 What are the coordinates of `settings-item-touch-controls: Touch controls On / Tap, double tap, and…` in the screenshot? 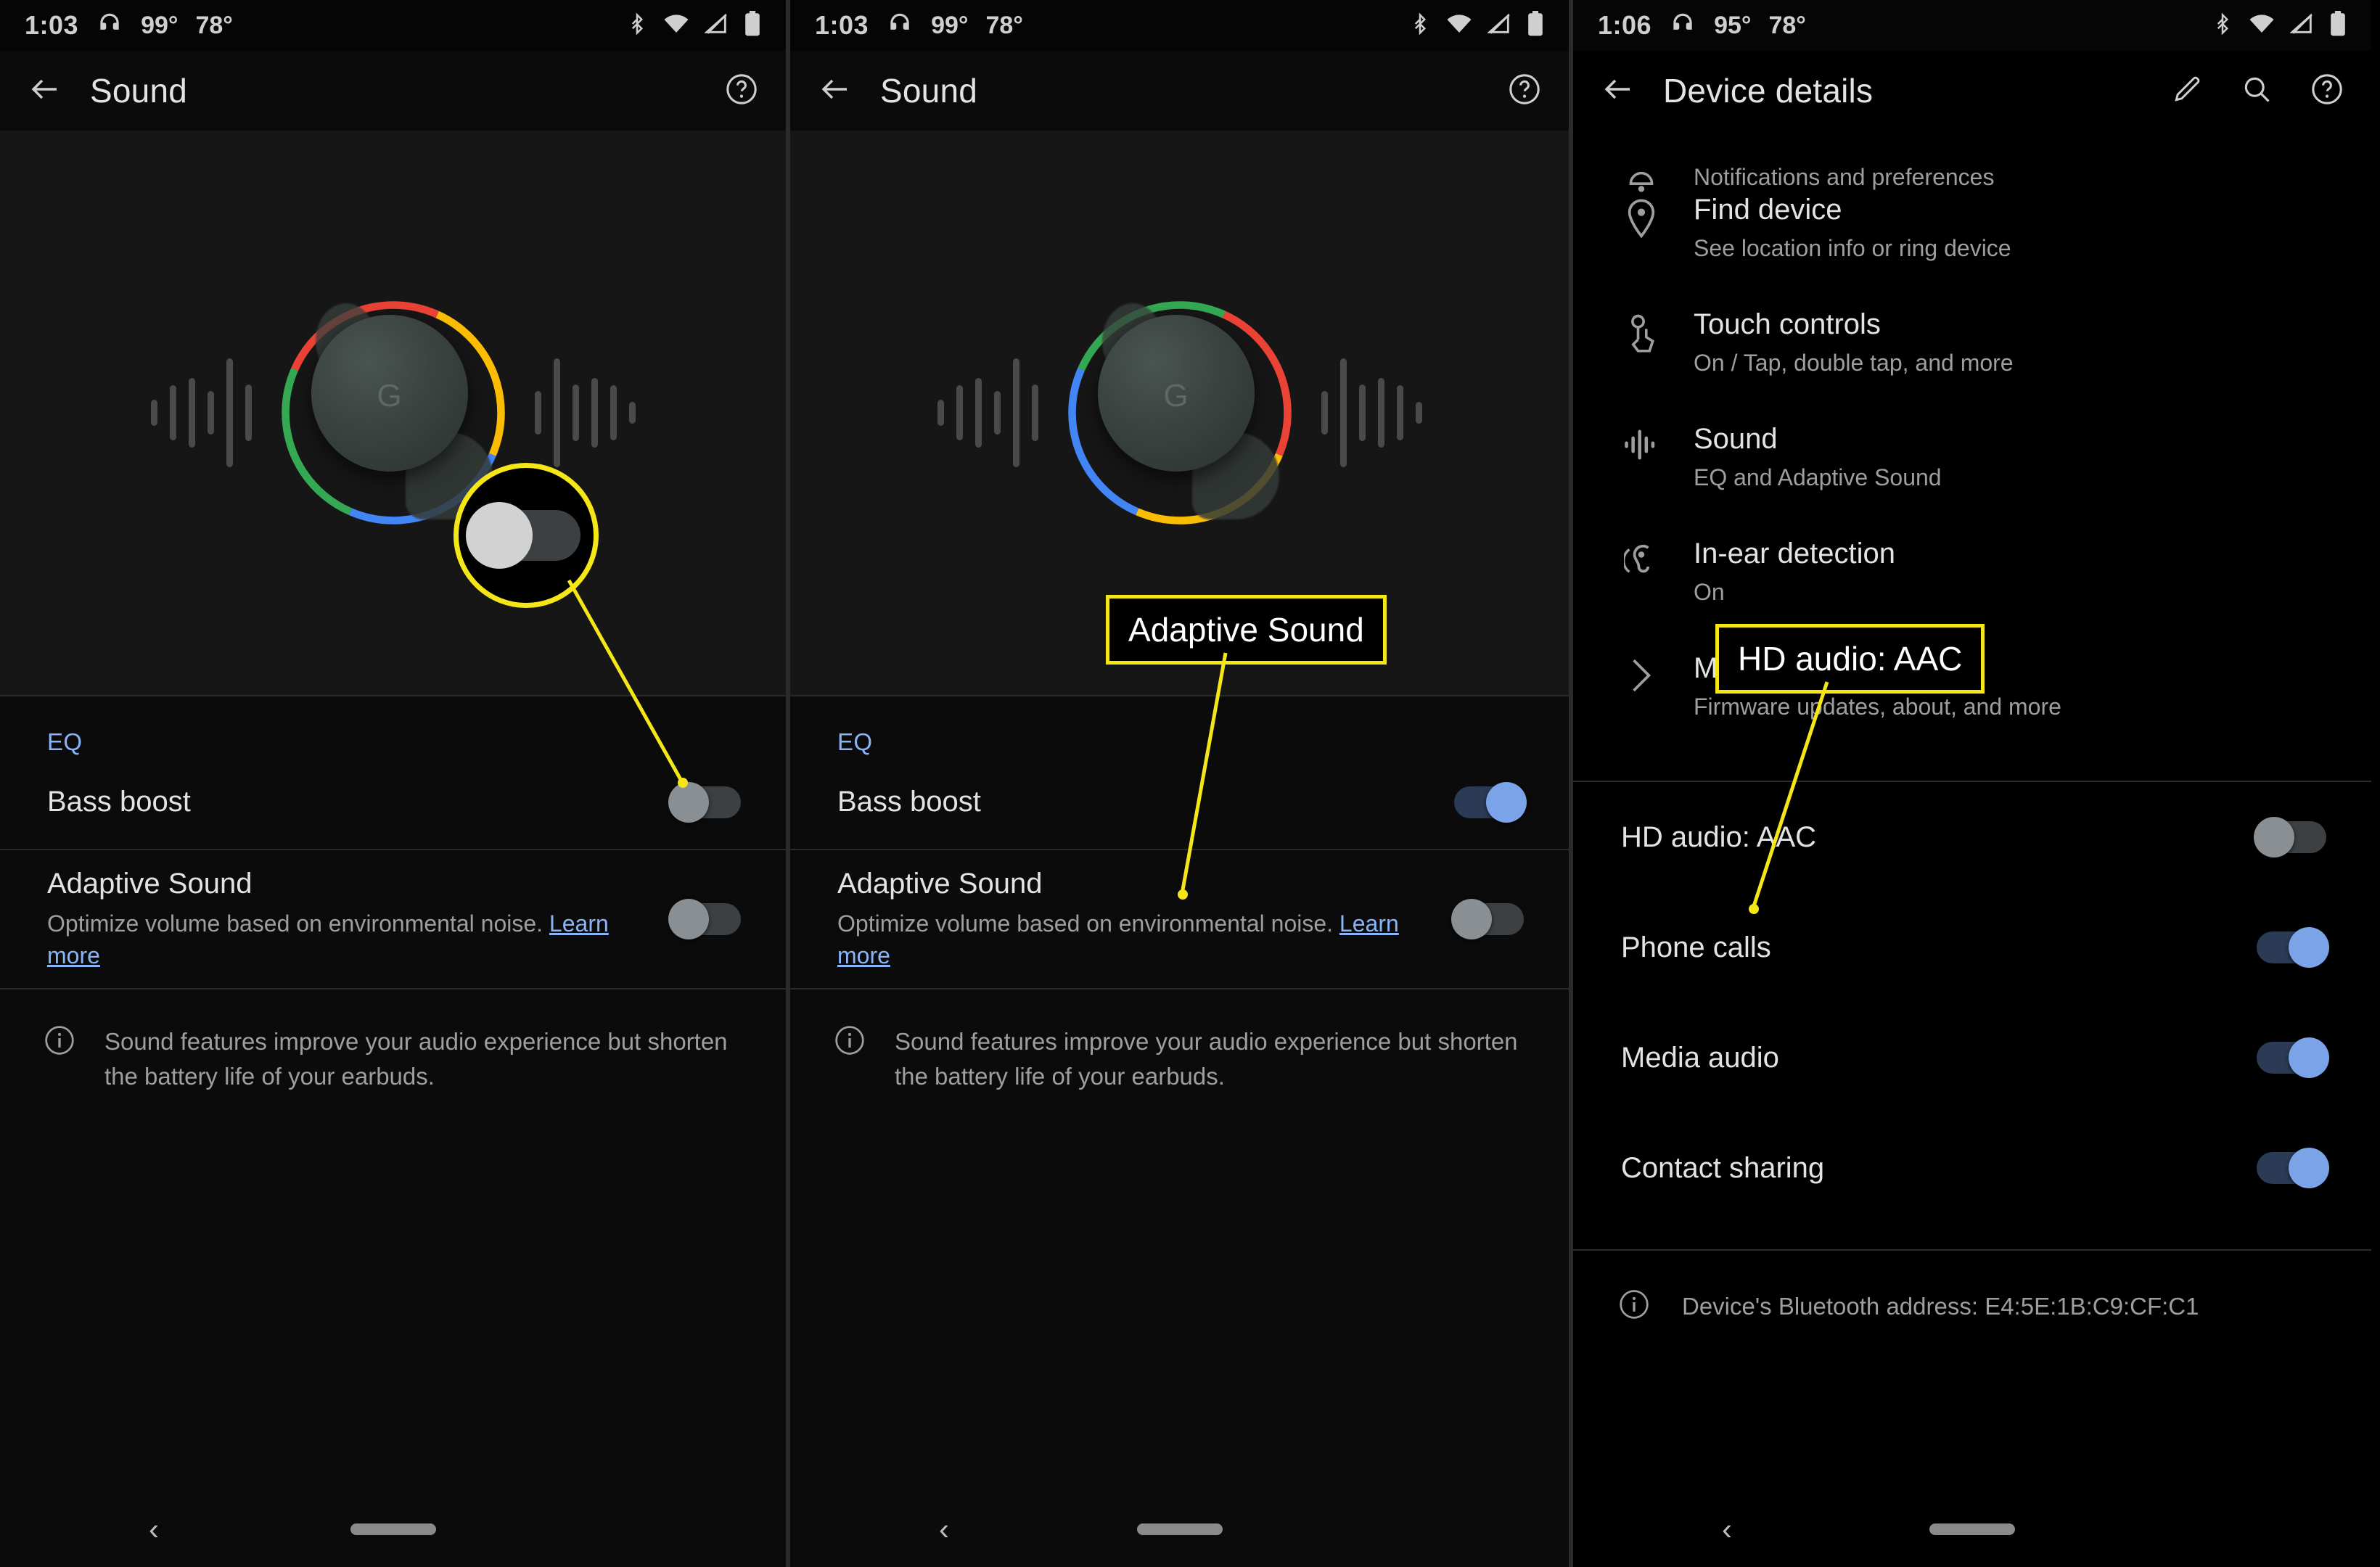 It's located at (1972, 365).